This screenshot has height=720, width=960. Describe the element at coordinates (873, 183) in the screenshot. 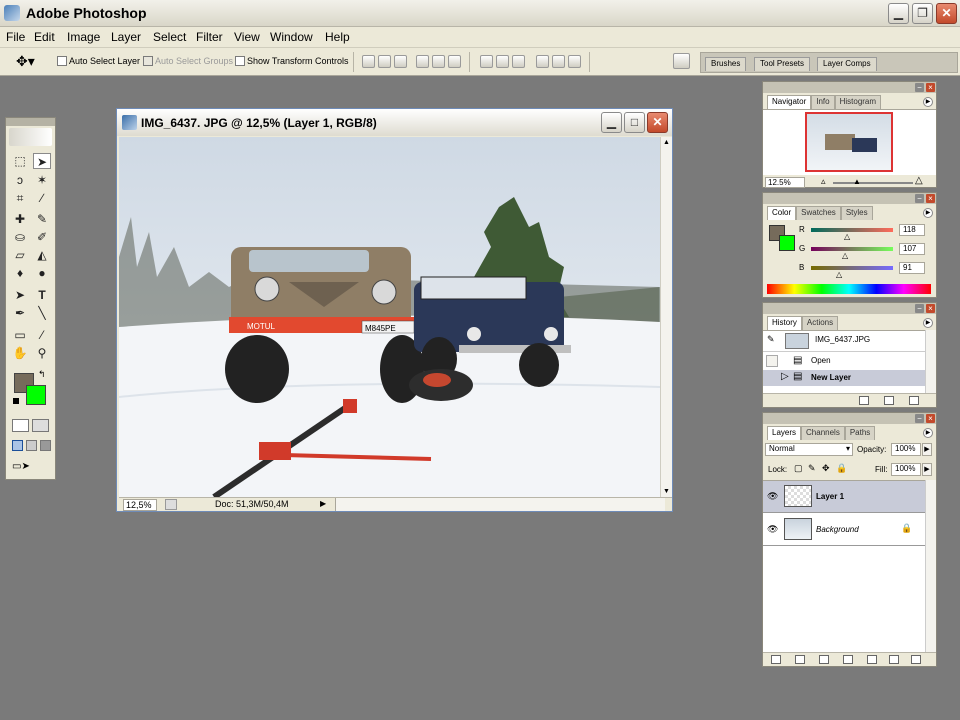

I see `navigator-zoom-slider` at that location.